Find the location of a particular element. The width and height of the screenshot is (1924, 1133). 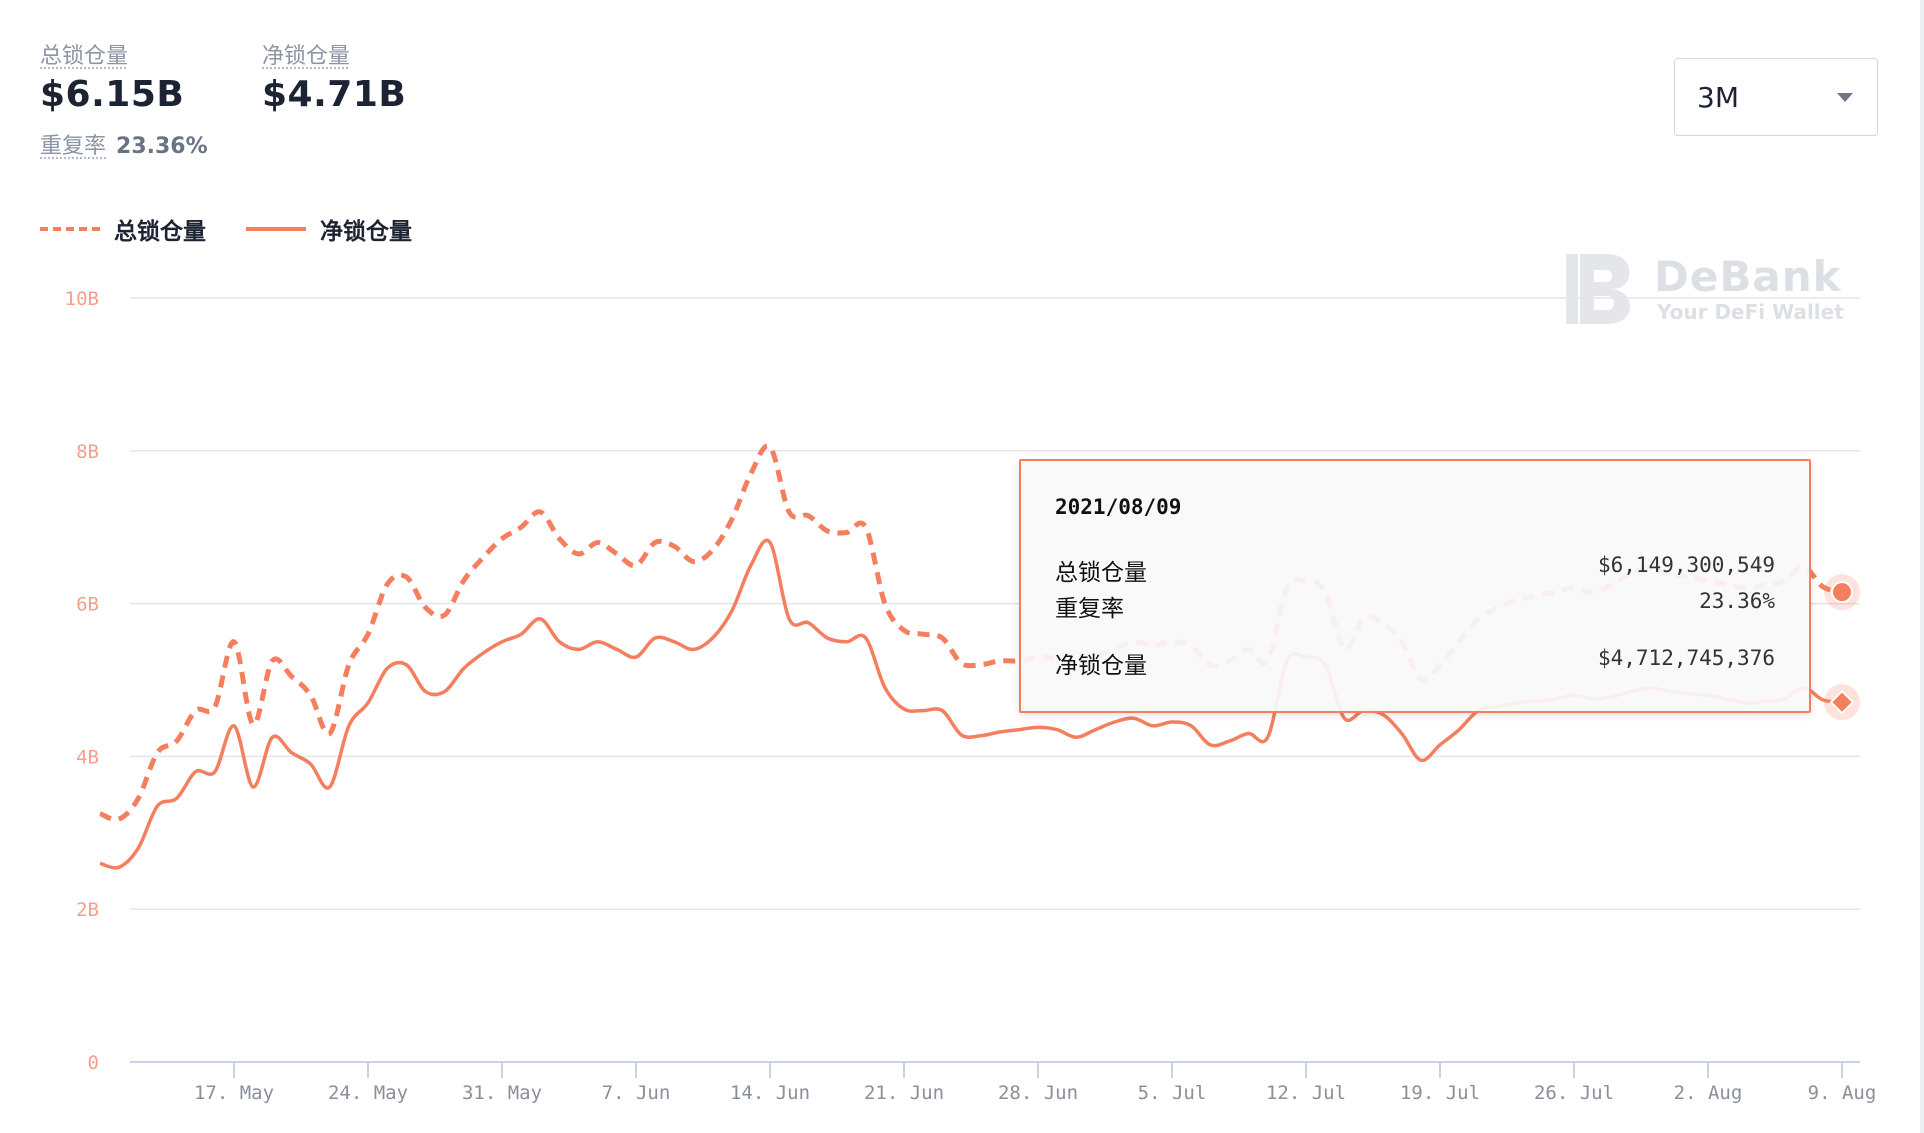

y-tick-label: 6B is located at coordinates (87, 605).